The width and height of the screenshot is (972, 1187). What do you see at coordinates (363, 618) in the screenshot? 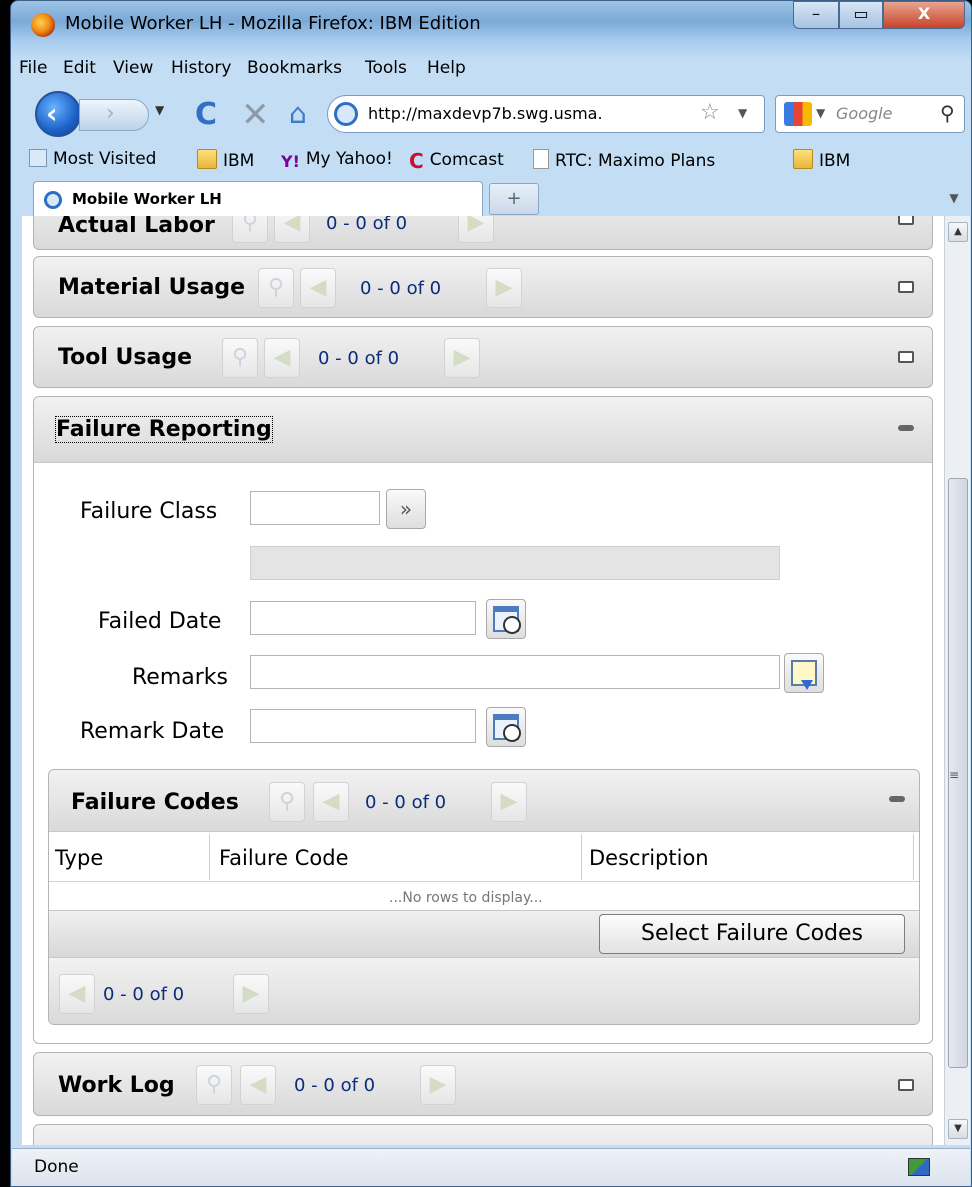
I see `failed-date-input` at bounding box center [363, 618].